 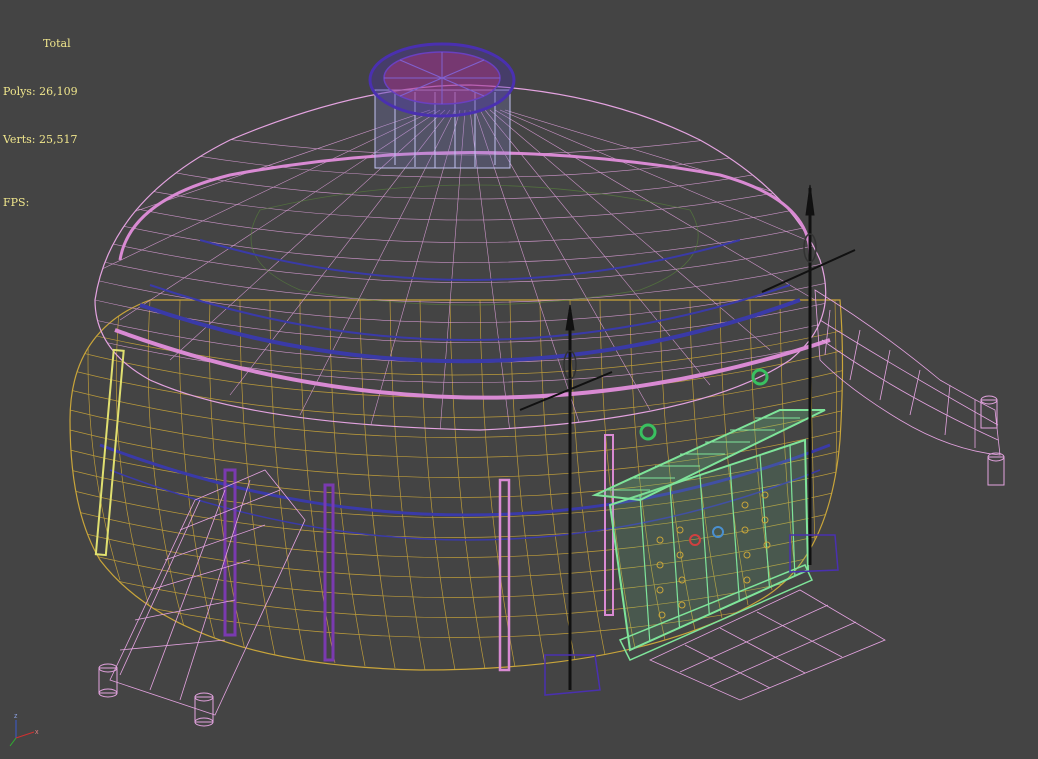 I want to click on spear-pole-left, so click(x=566, y=500).